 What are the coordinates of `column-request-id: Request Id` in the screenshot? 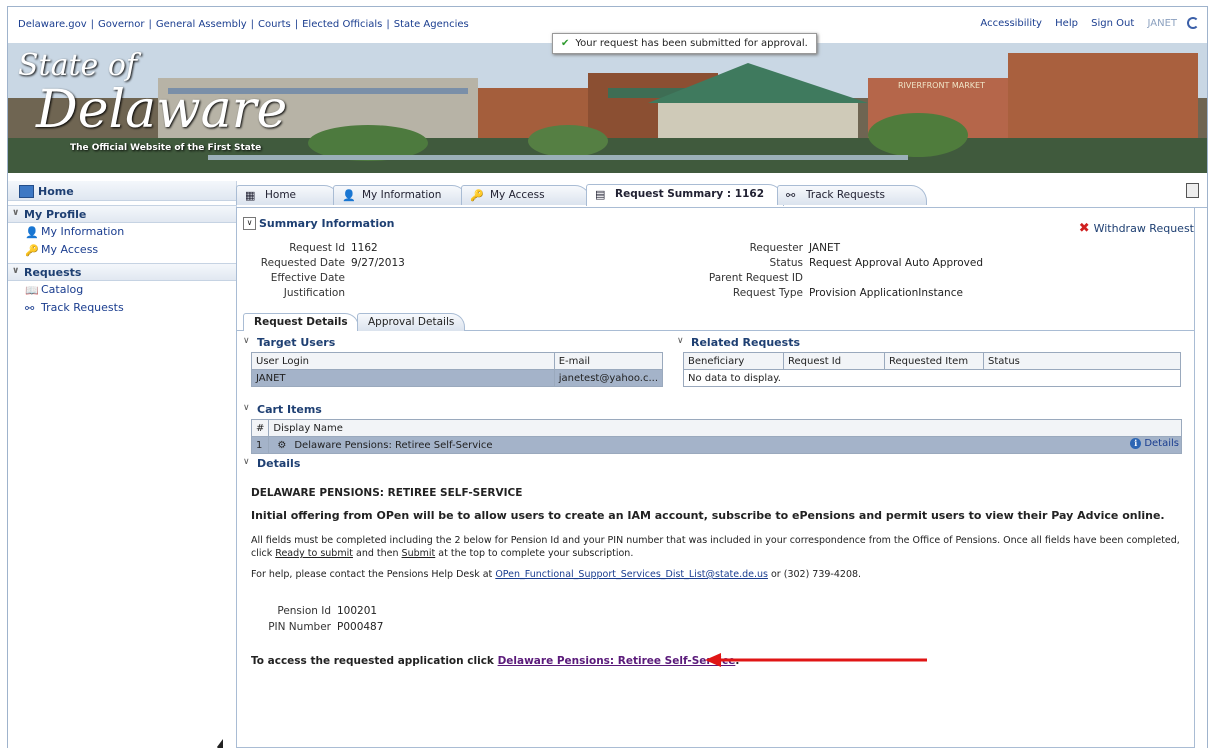 It's located at (834, 361).